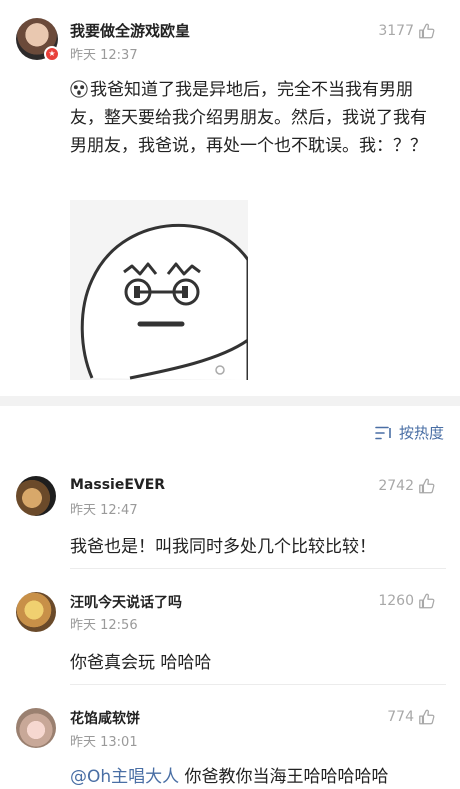  I want to click on comment-like-button: 2742, so click(407, 486).